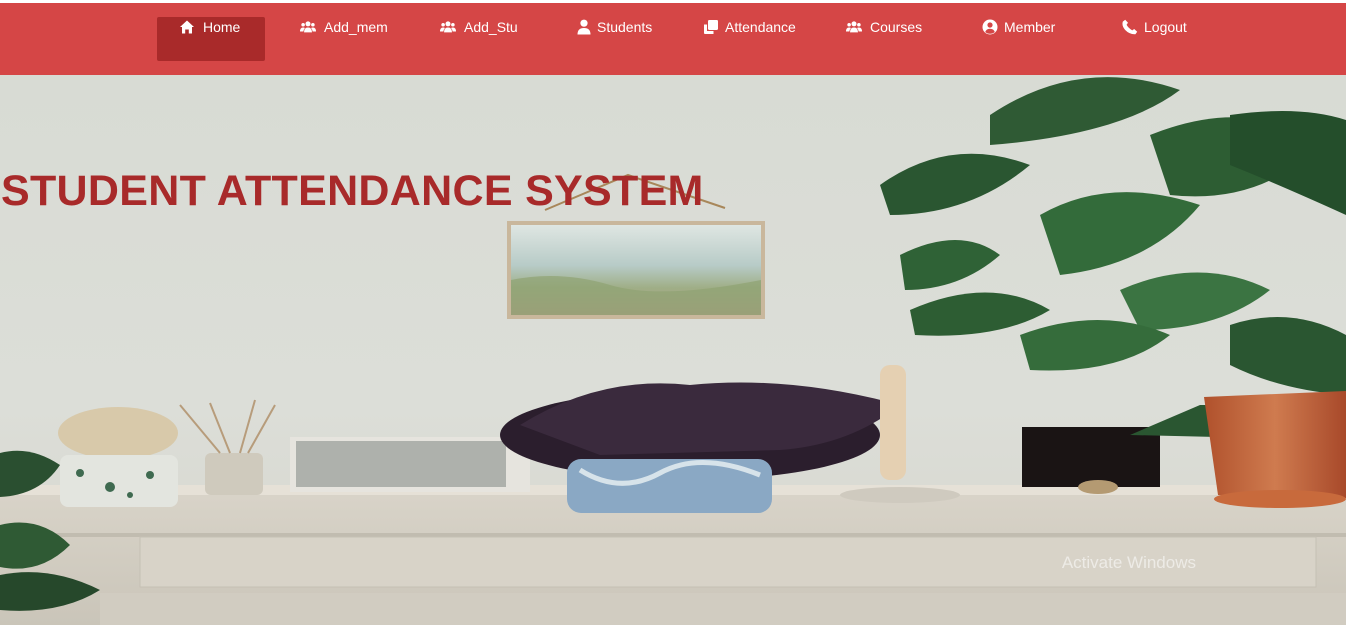 The image size is (1346, 625). Describe the element at coordinates (222, 27) in the screenshot. I see `nav-home-label: Home` at that location.